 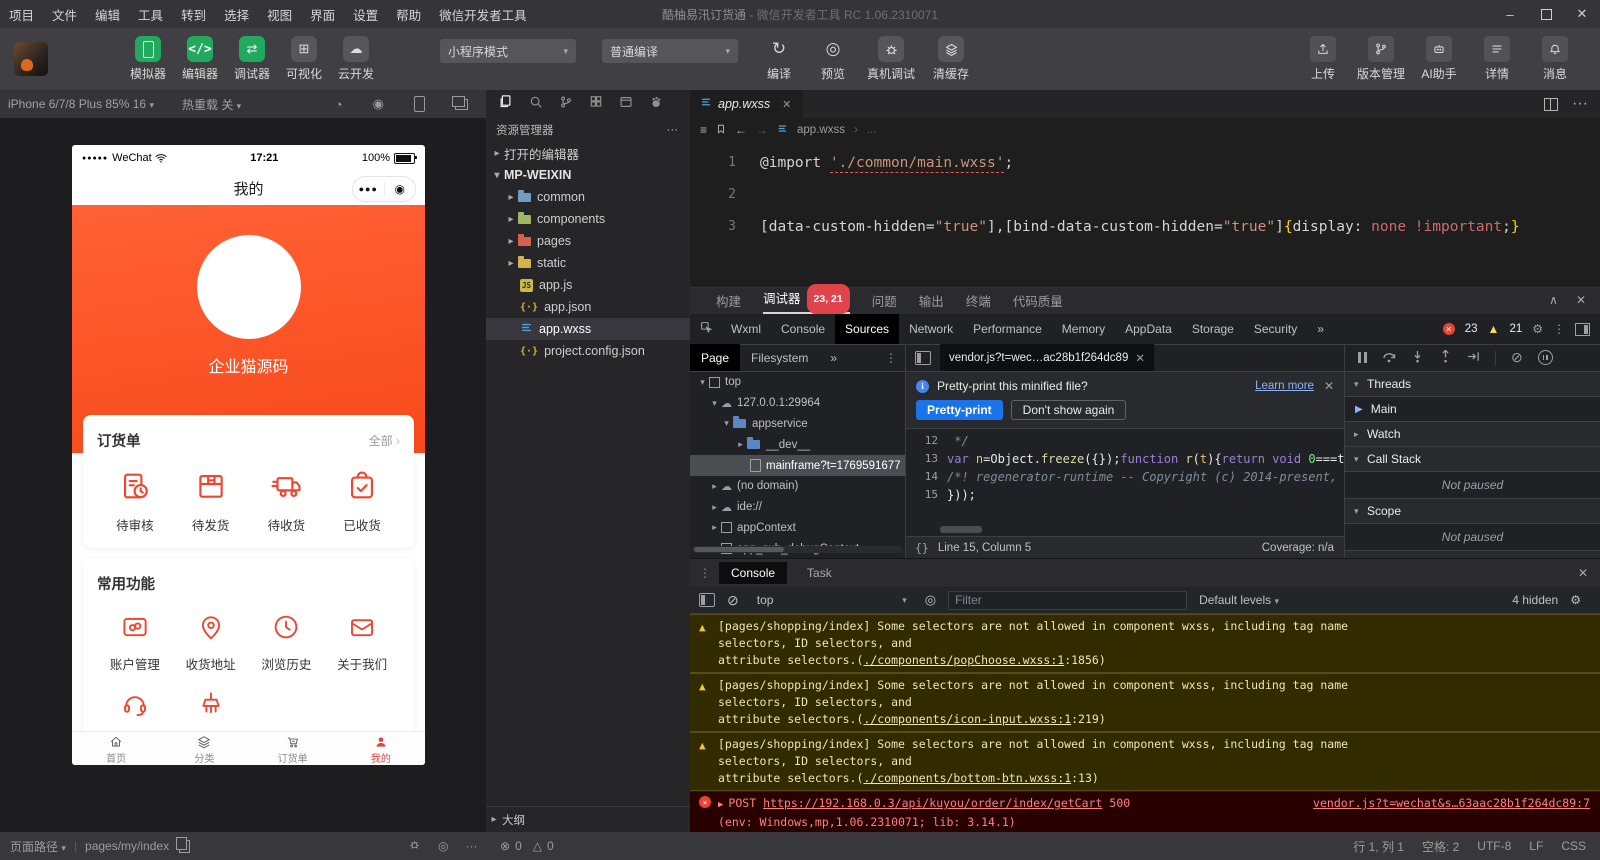 I want to click on expand-icon: ▶, so click(x=720, y=805).